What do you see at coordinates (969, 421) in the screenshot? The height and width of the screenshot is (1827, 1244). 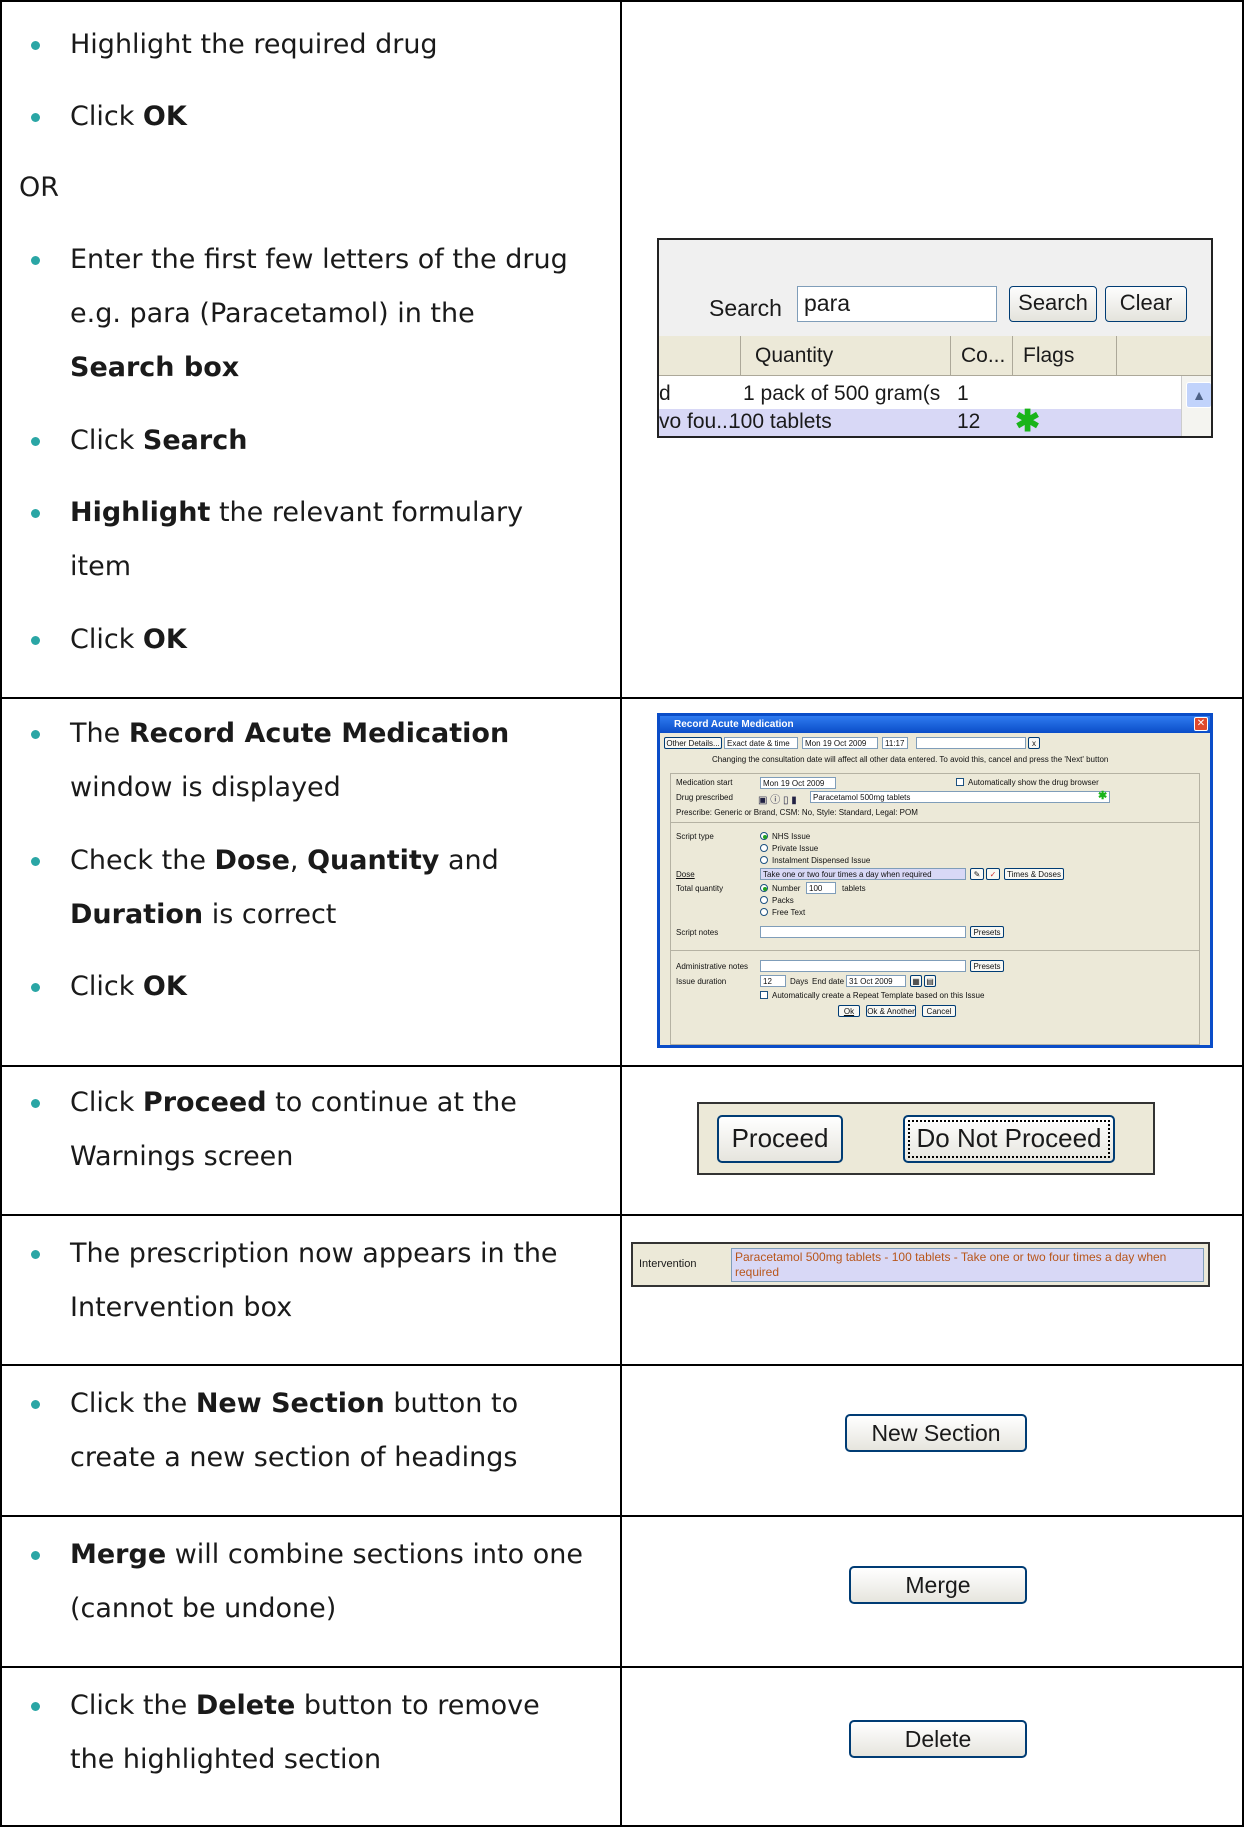 I see `result-cell: 12` at bounding box center [969, 421].